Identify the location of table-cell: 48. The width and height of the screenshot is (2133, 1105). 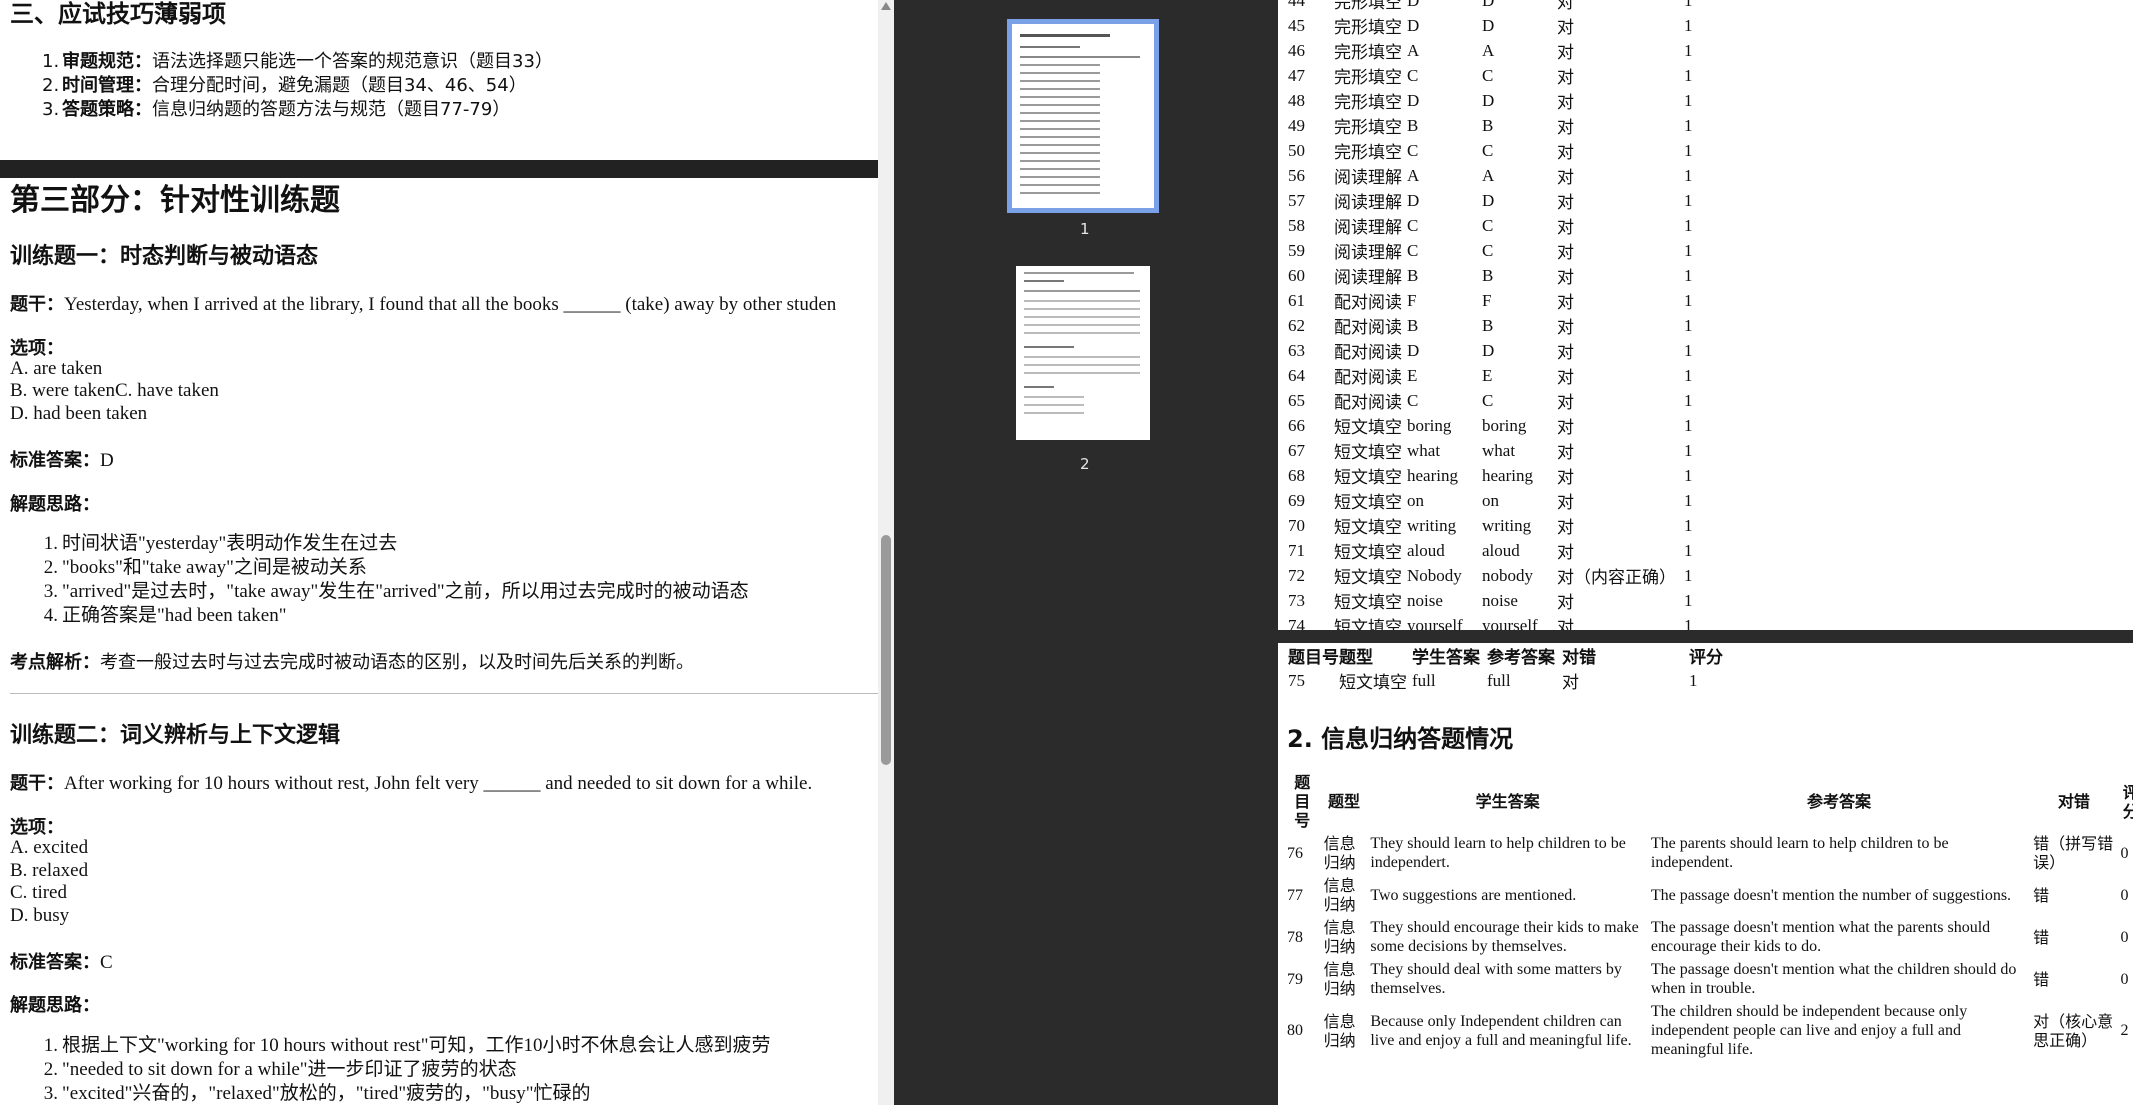
(1296, 100).